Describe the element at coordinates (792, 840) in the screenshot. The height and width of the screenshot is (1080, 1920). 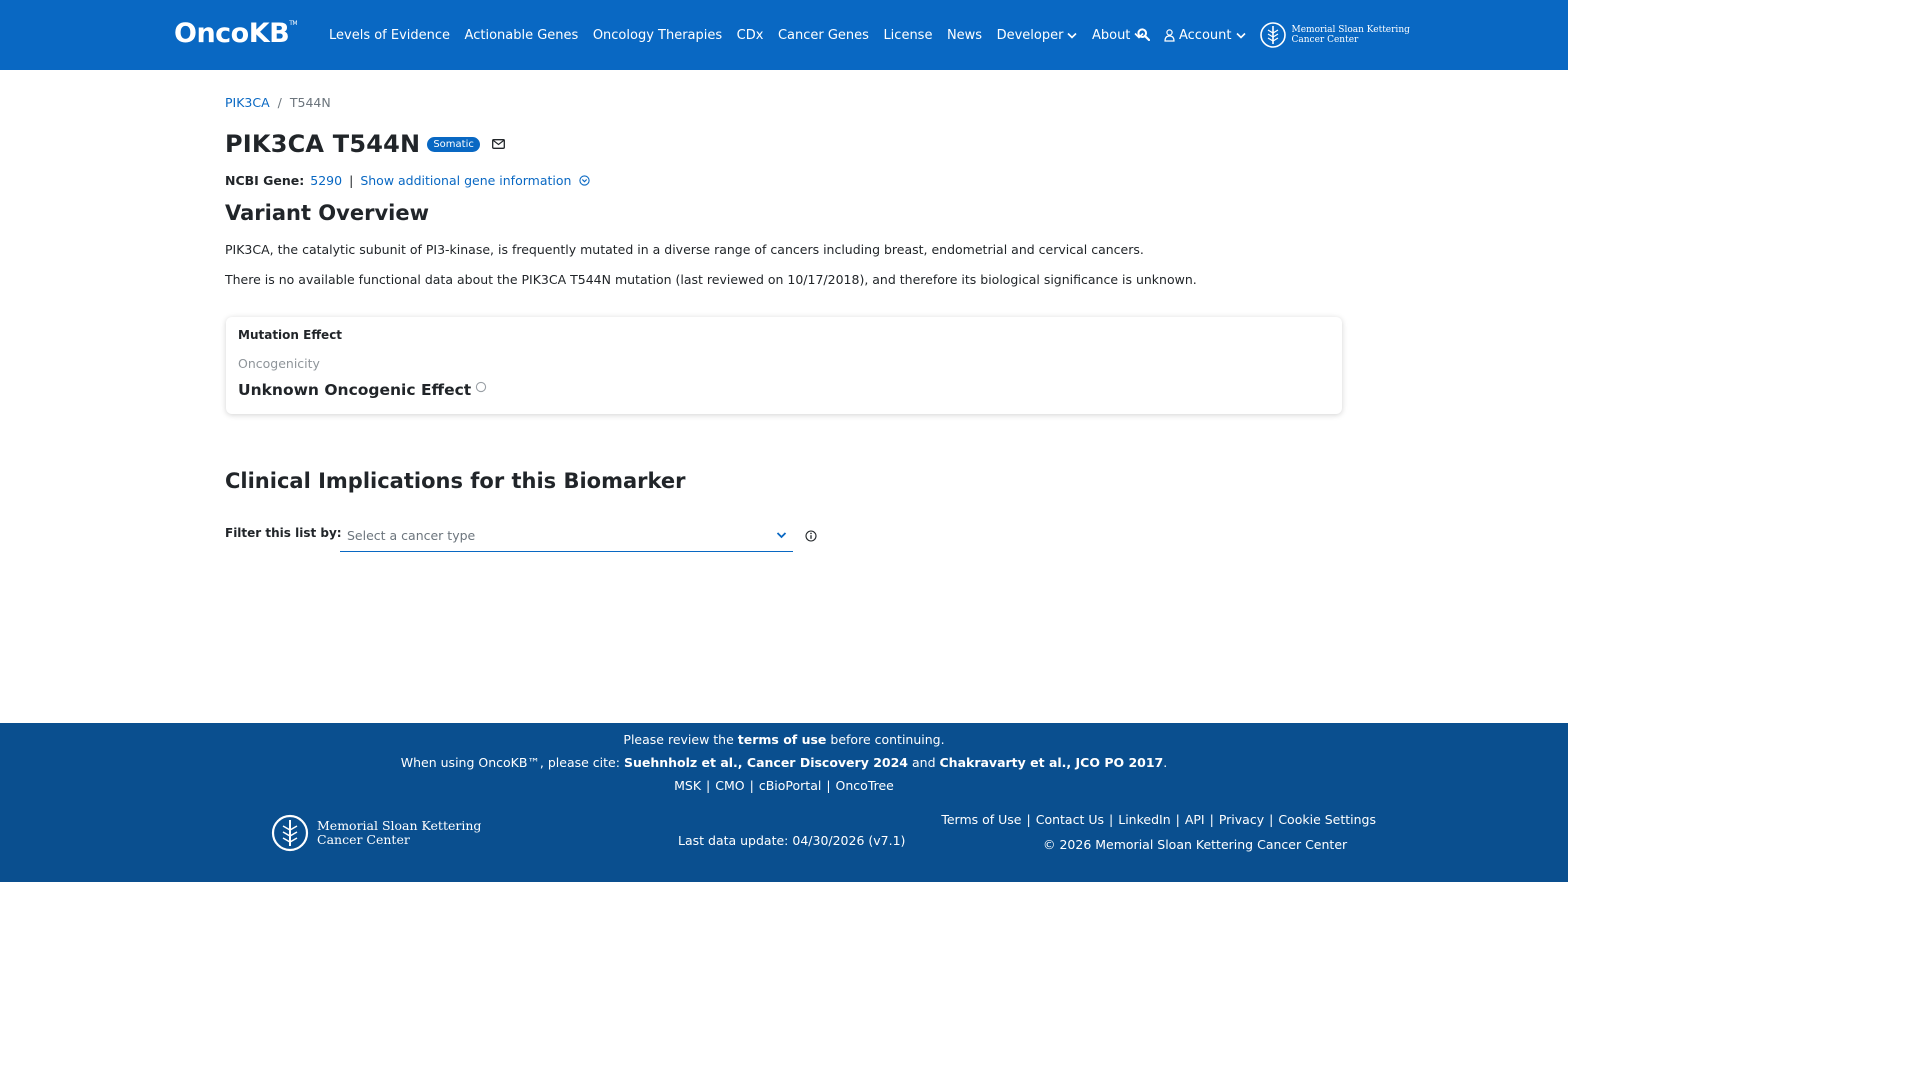
I see `last-data-update: Last data update: 04/30/2026 (v7.1)` at that location.